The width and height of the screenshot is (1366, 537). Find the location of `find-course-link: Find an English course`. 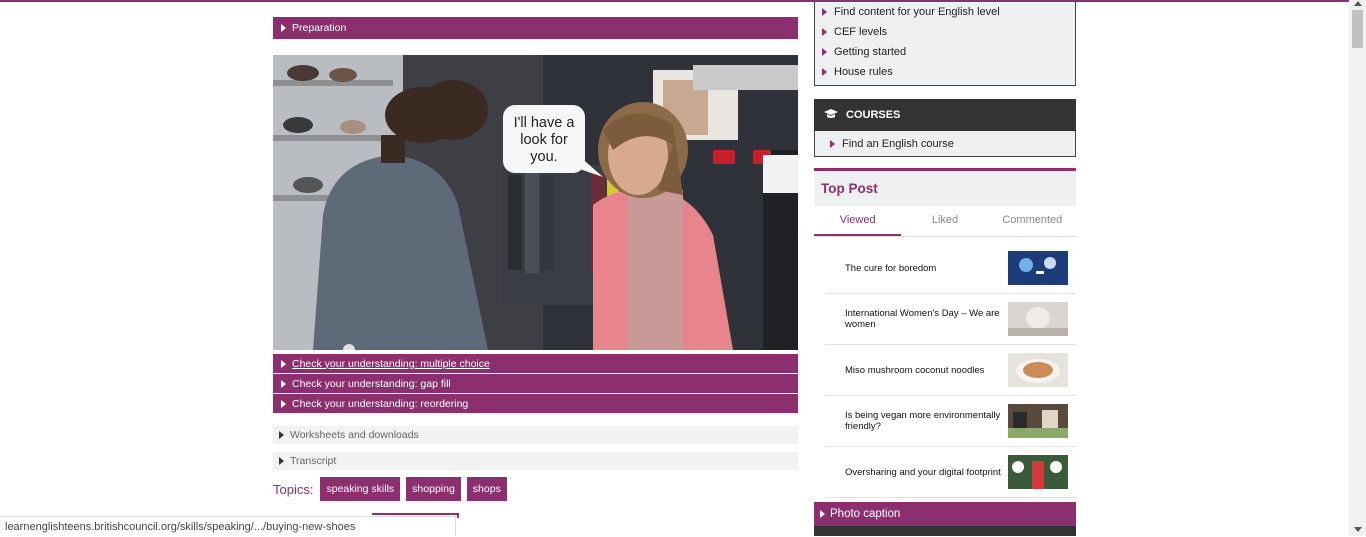

find-course-link: Find an English course is located at coordinates (945, 144).